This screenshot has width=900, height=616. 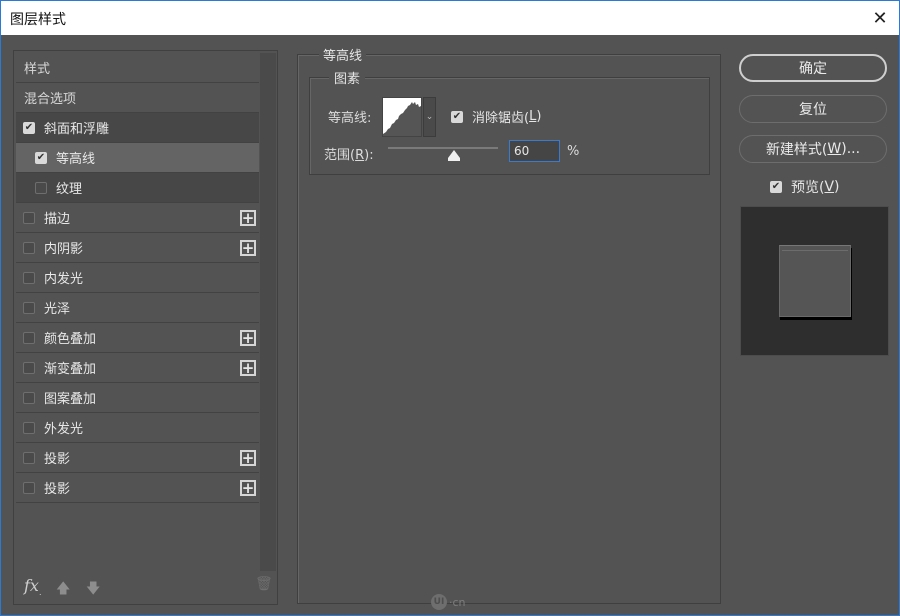 I want to click on style-item-label: 渐变叠加, so click(x=70, y=369).